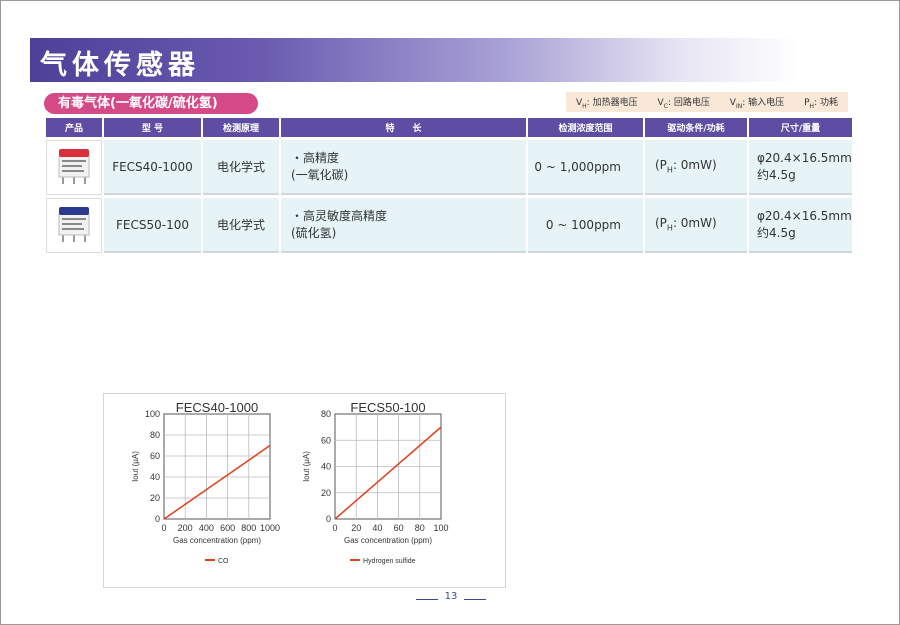 The width and height of the screenshot is (900, 625). What do you see at coordinates (356, 528) in the screenshot?
I see `x-tick-label: 20` at bounding box center [356, 528].